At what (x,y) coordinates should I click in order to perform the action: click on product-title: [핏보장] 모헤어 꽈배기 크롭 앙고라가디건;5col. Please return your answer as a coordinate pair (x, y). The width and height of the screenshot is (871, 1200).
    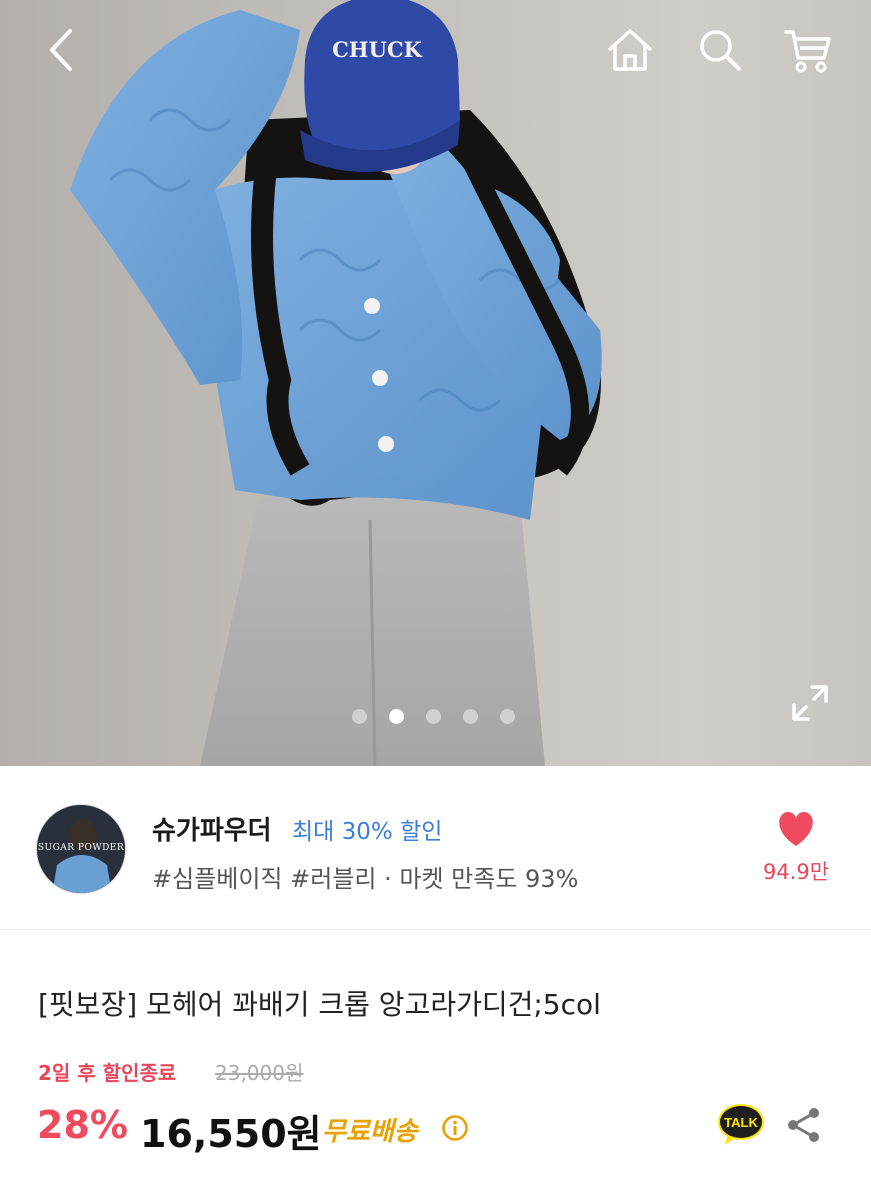
    Looking at the image, I should click on (319, 1004).